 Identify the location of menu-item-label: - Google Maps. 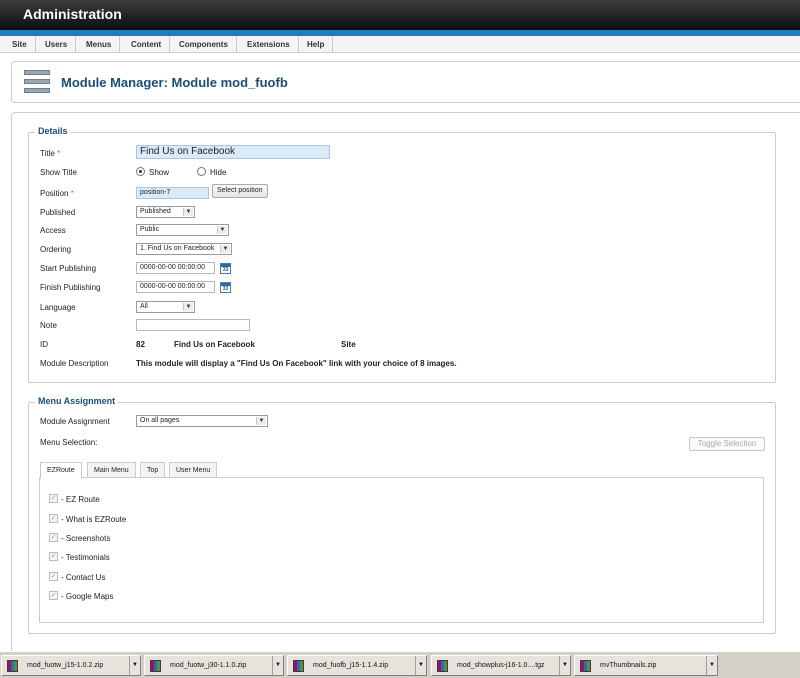
(87, 596).